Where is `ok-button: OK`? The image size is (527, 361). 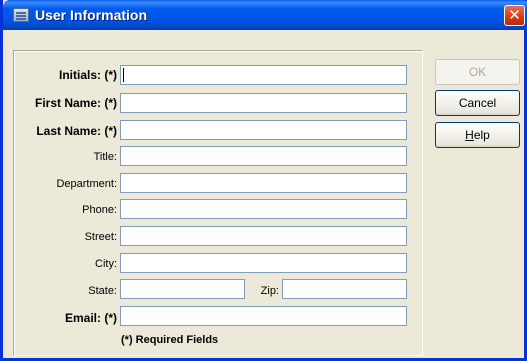
ok-button: OK is located at coordinates (477, 72).